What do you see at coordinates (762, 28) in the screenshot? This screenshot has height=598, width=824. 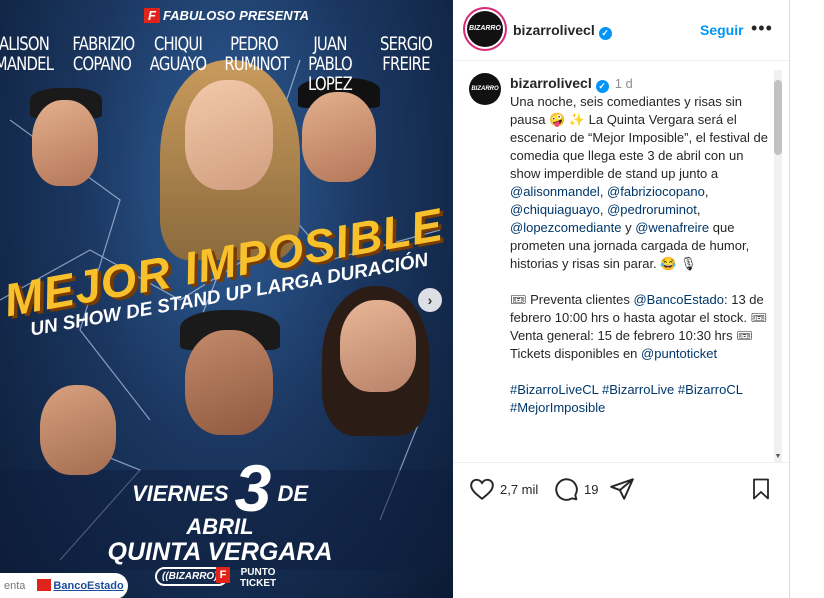 I see `more-options-icon: •••` at bounding box center [762, 28].